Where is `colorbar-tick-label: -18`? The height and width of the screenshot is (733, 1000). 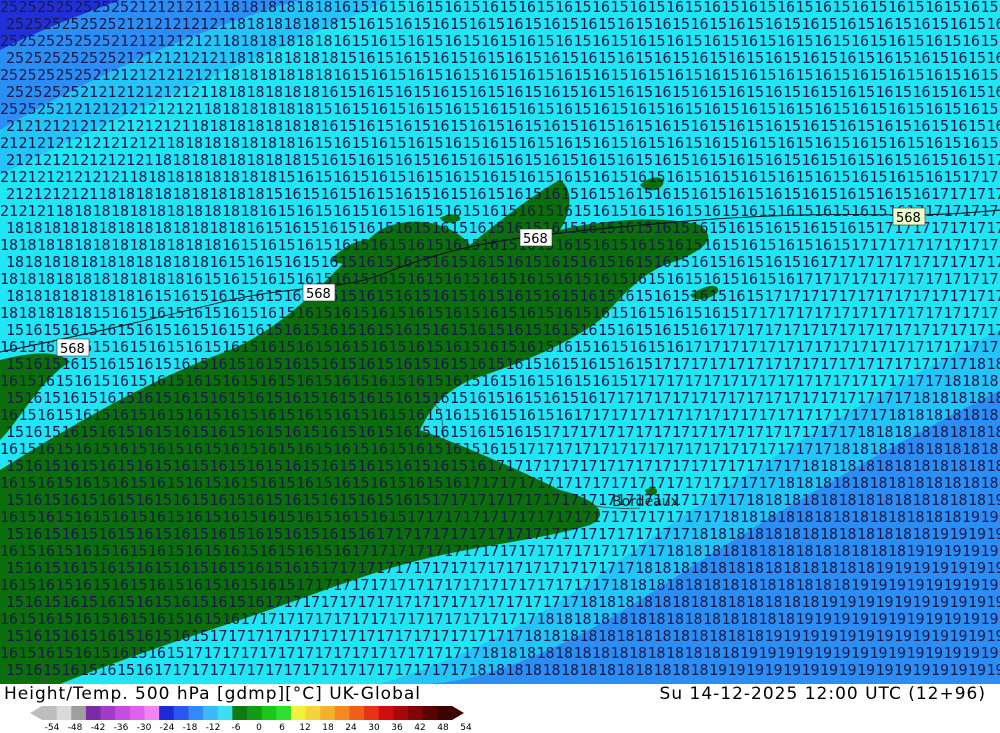
colorbar-tick-label: -18 is located at coordinates (190, 728).